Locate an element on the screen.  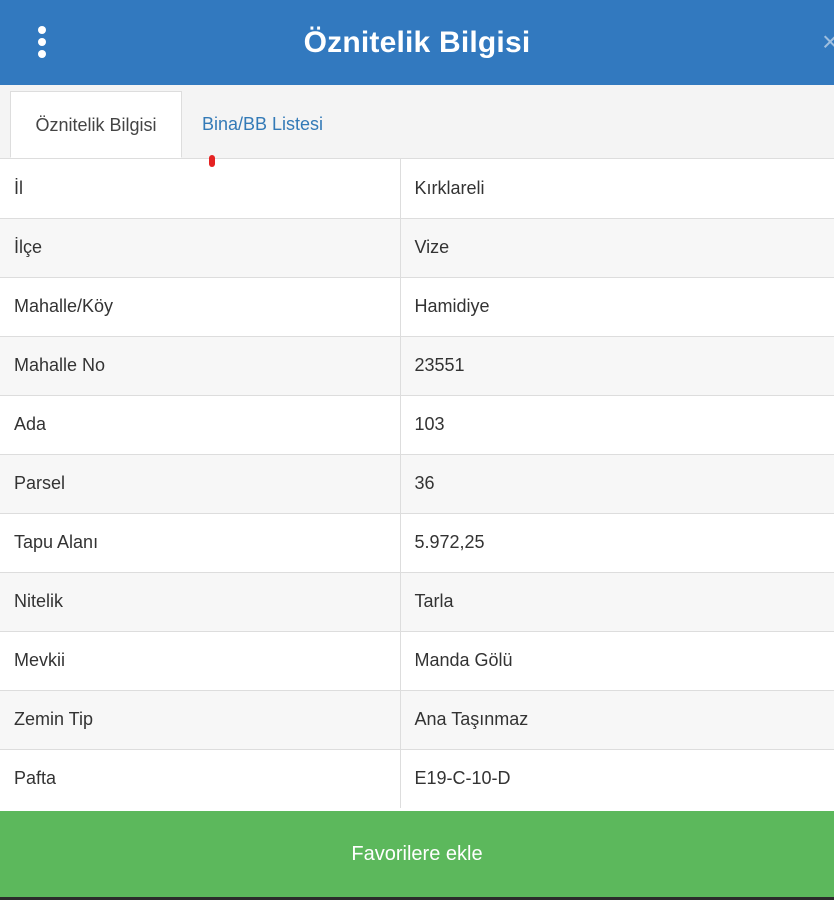
table-row: Mevkii Manda Gölü is located at coordinates (417, 660).